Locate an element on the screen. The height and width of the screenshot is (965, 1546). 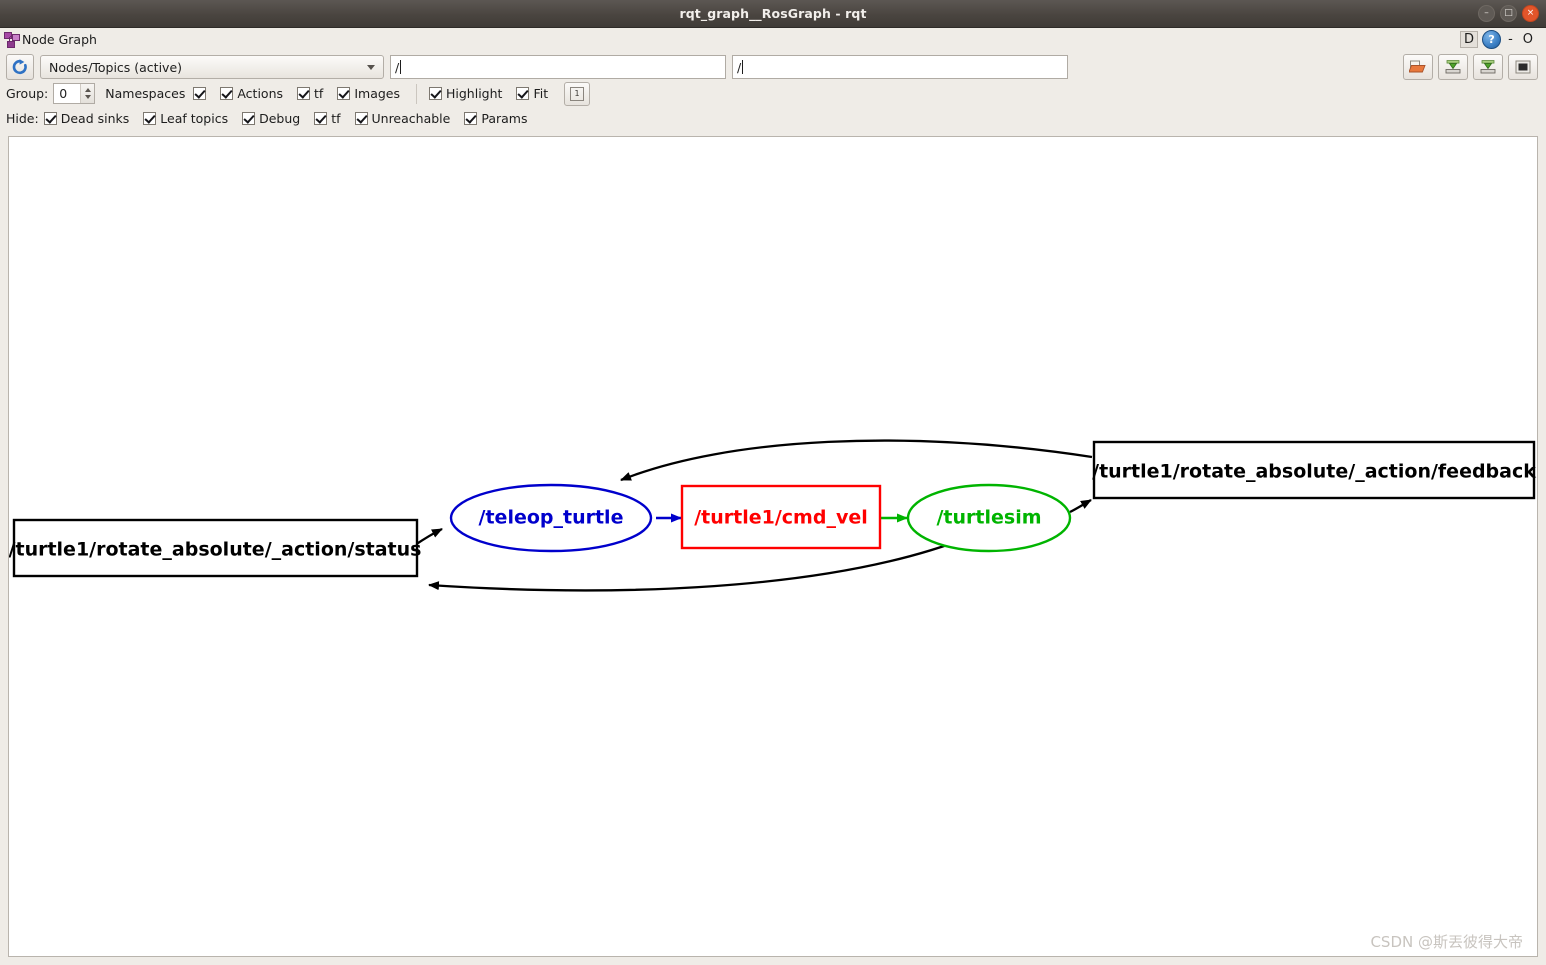
checkbox-tf-label: tf is located at coordinates (319, 93).